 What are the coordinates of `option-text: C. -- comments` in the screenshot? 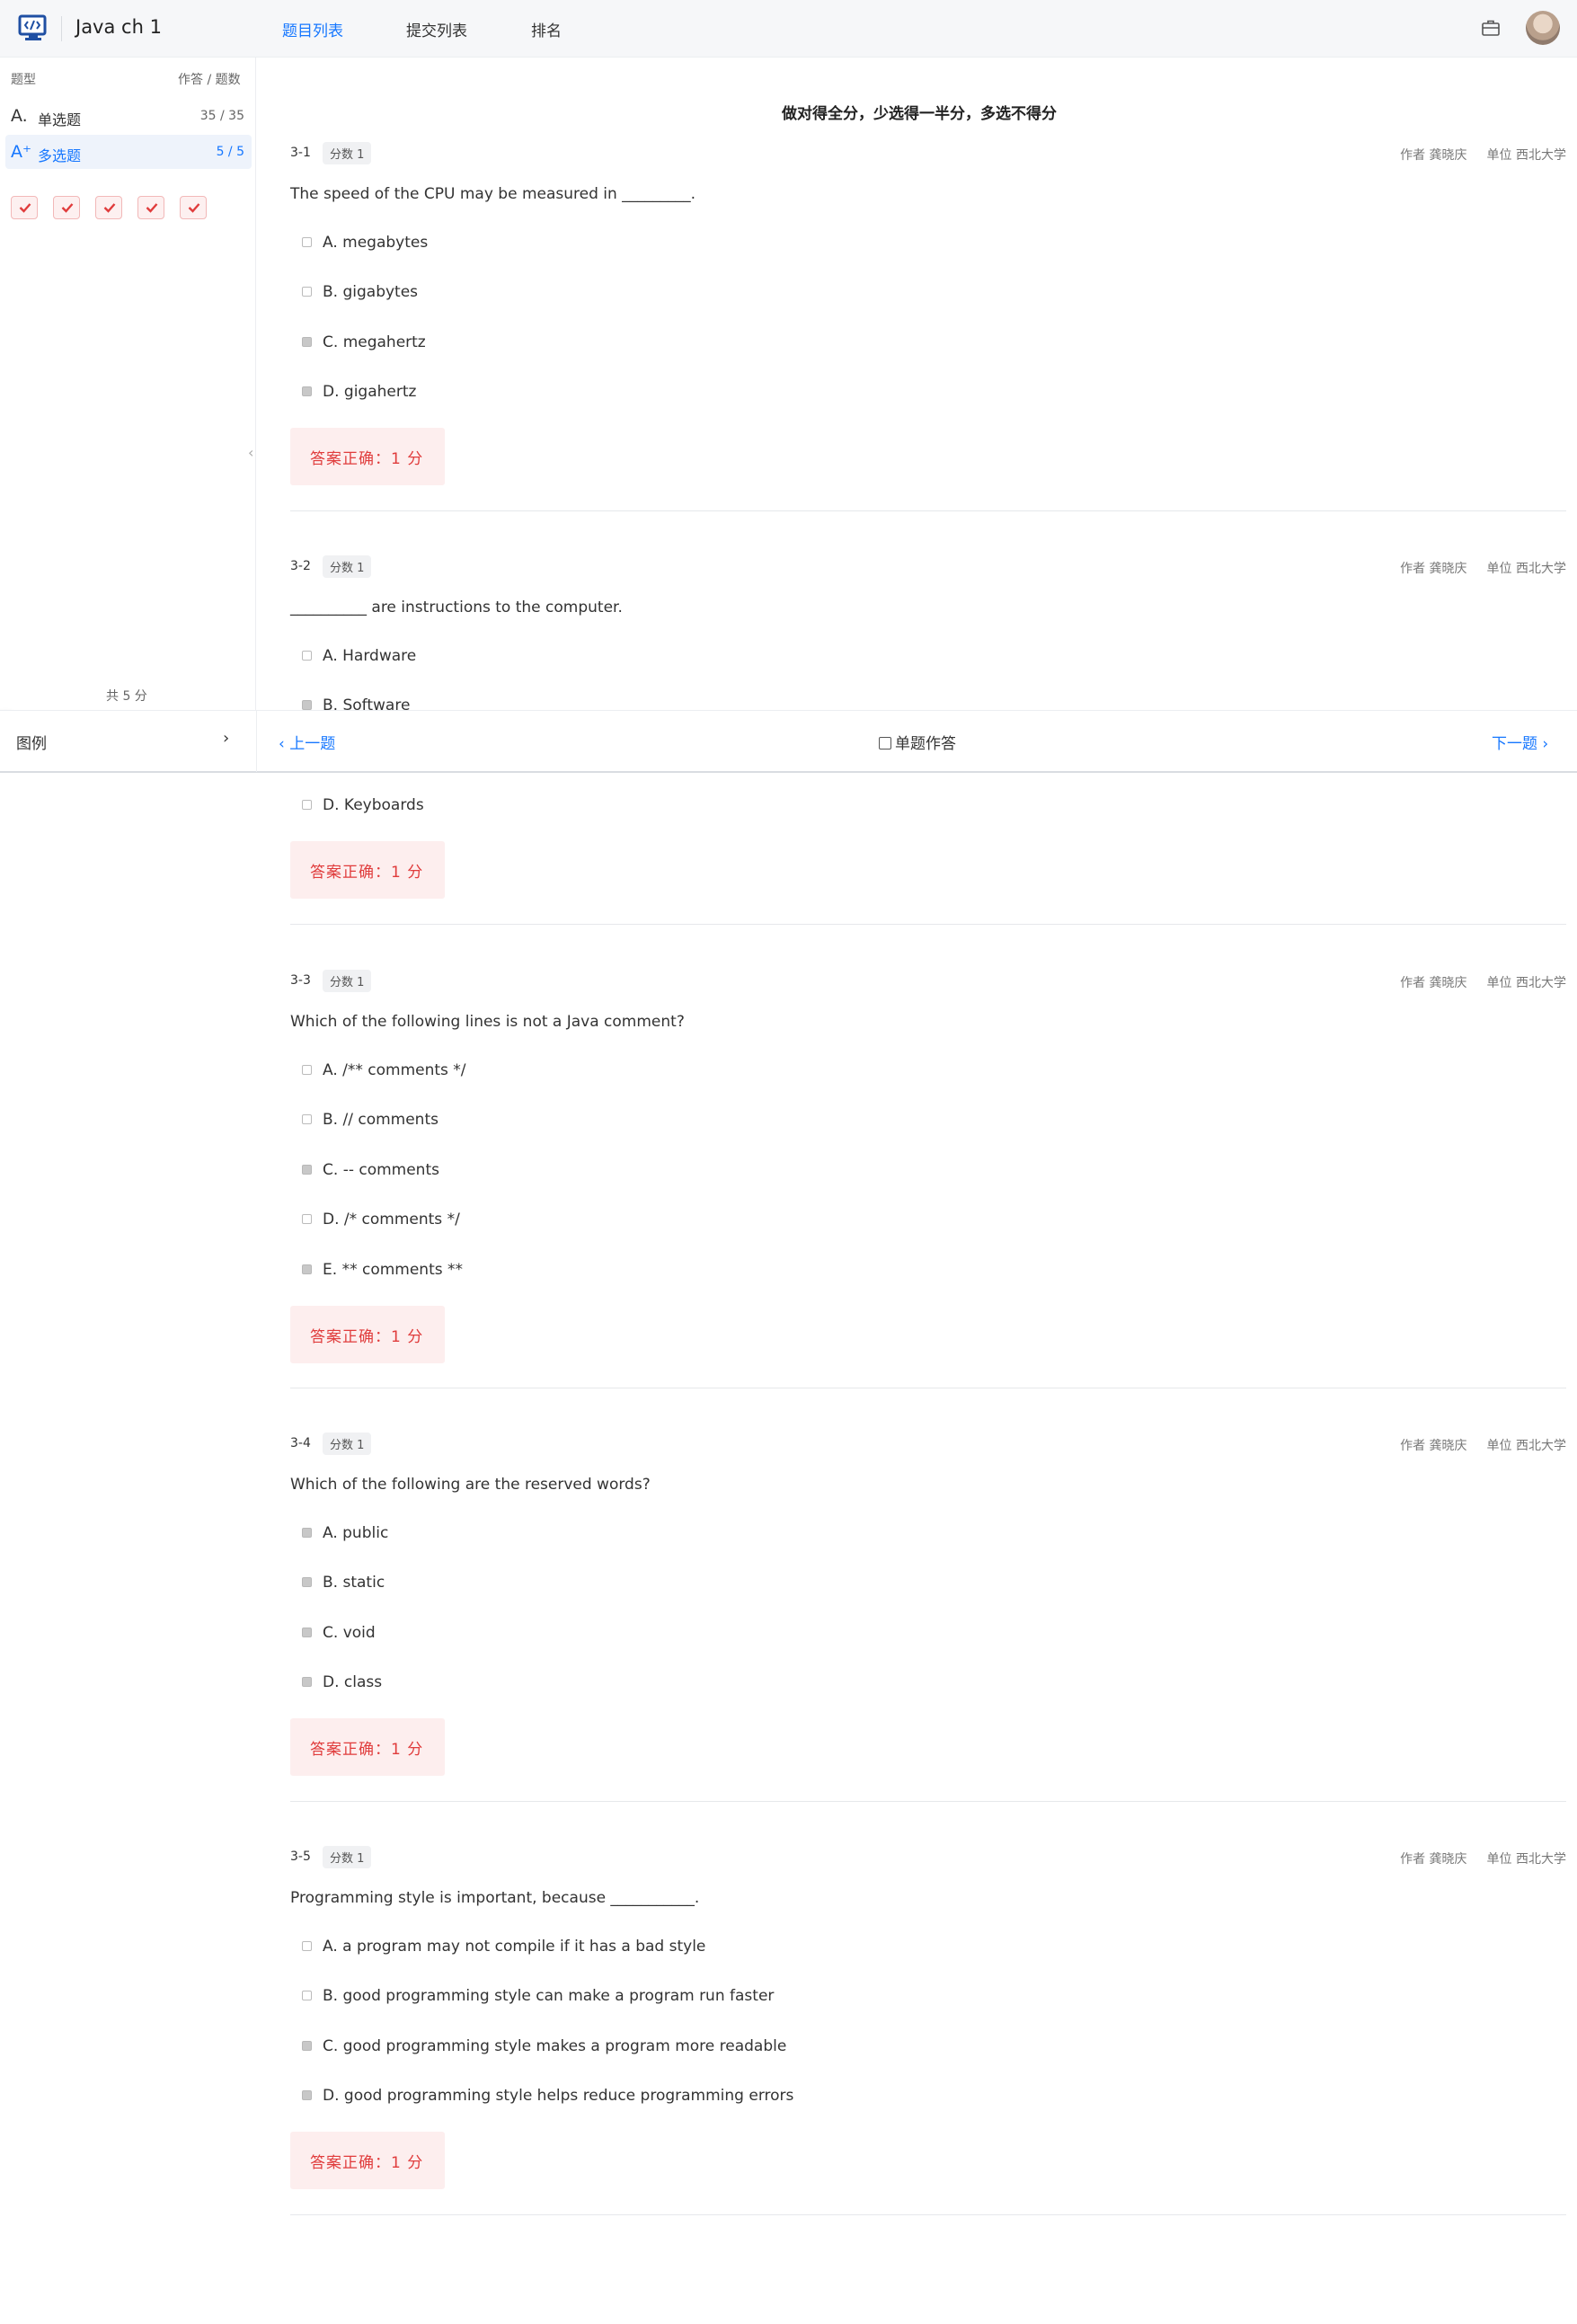 It's located at (381, 1170).